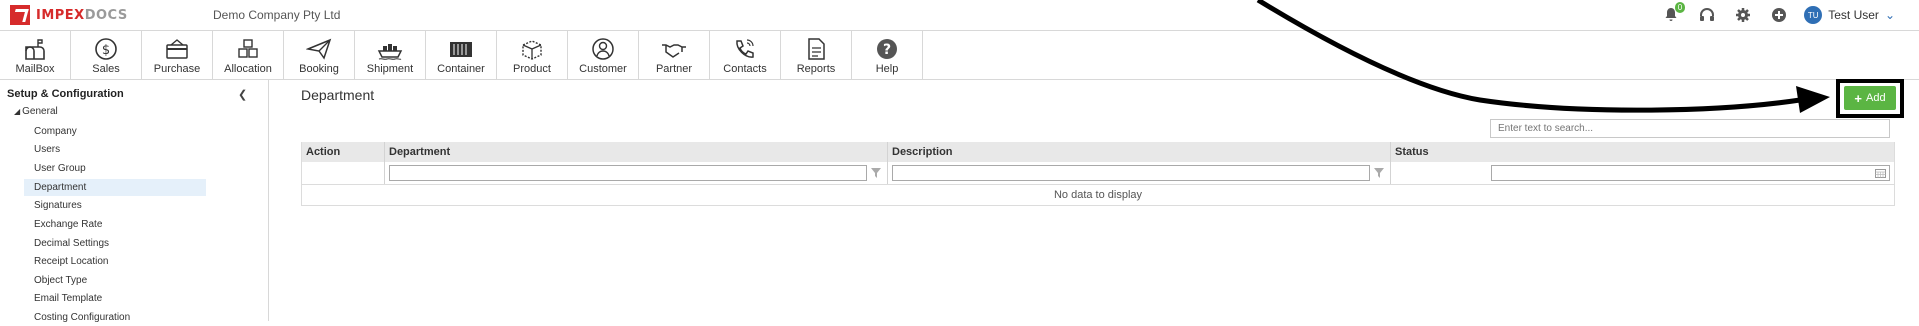 This screenshot has height=326, width=1919. I want to click on filter-cell-action, so click(343, 173).